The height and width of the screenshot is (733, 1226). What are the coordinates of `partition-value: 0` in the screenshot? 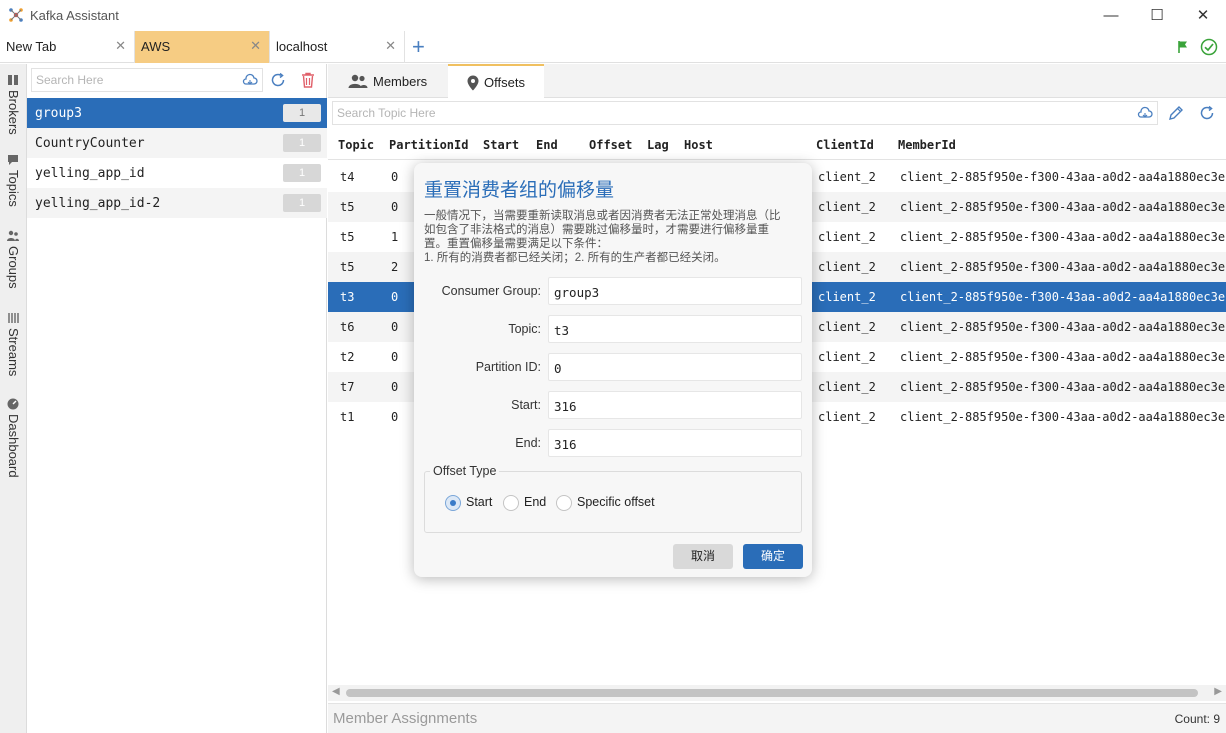 It's located at (558, 368).